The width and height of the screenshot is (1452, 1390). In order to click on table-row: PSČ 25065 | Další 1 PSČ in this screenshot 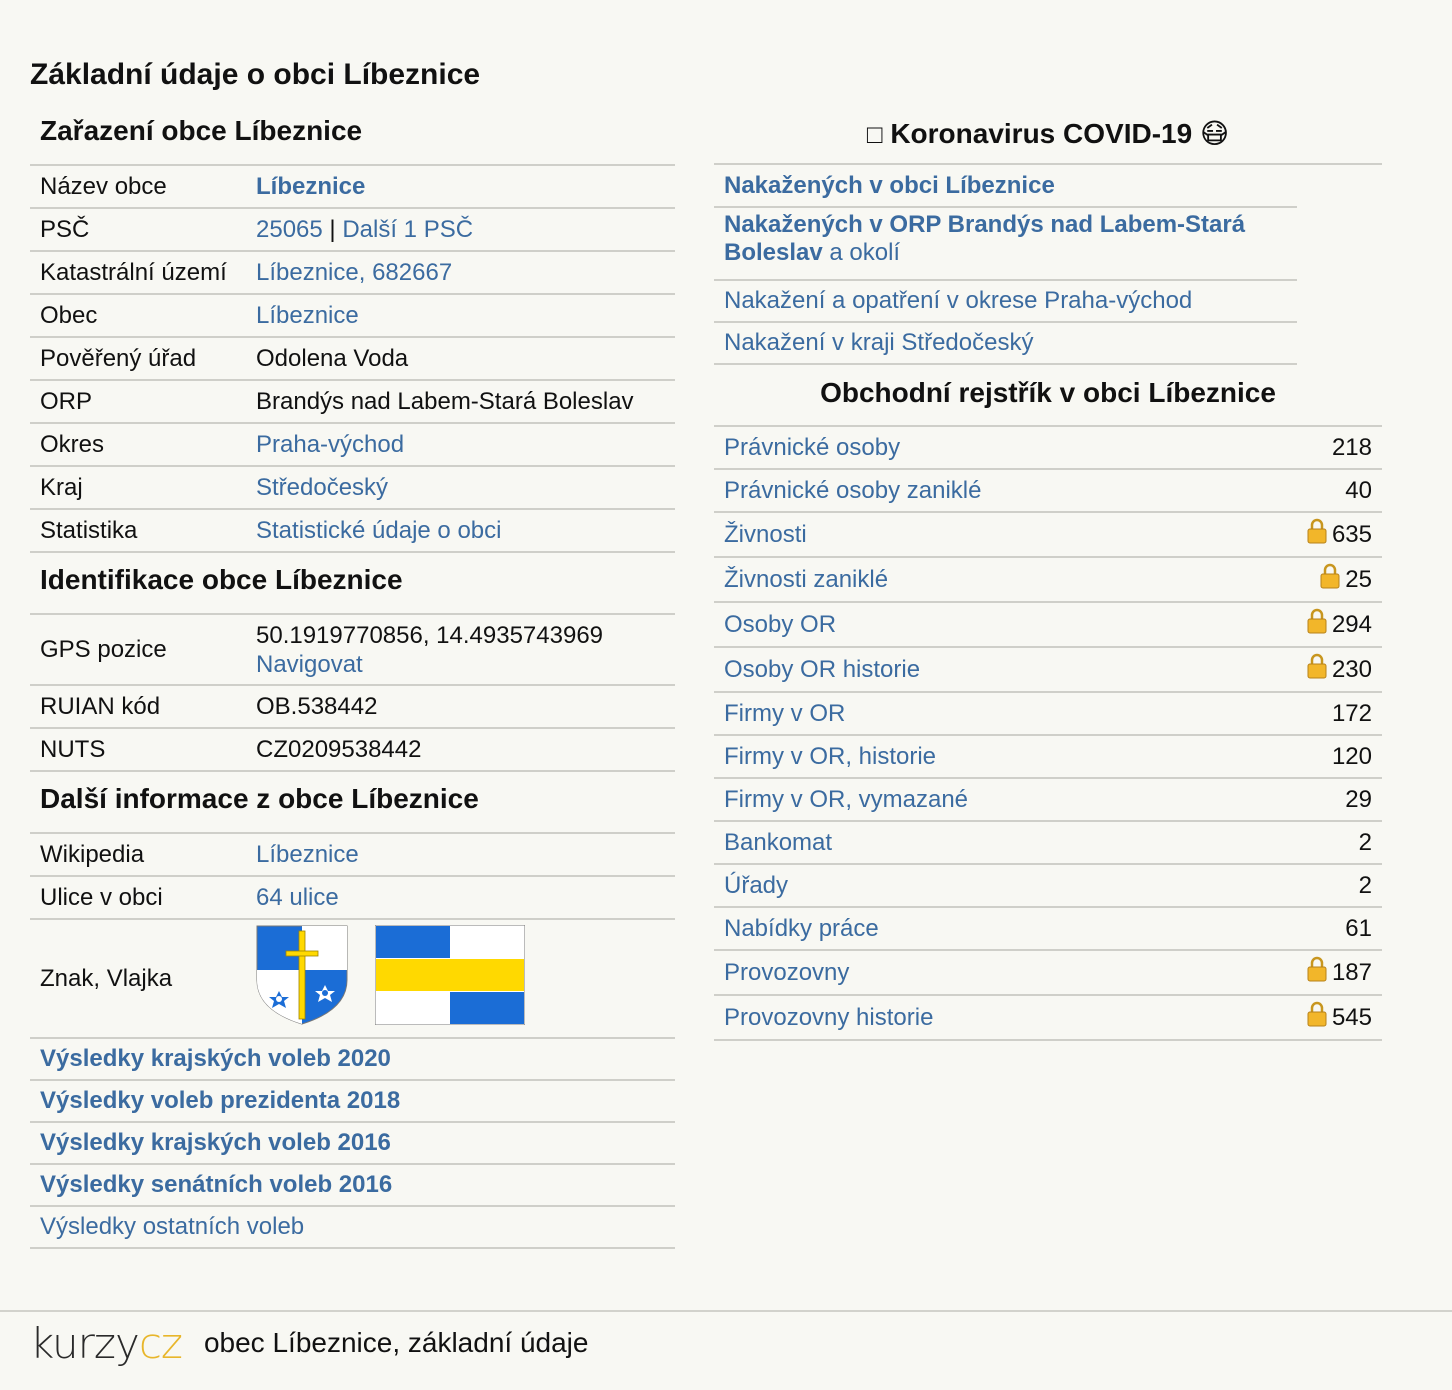, I will do `click(352, 230)`.